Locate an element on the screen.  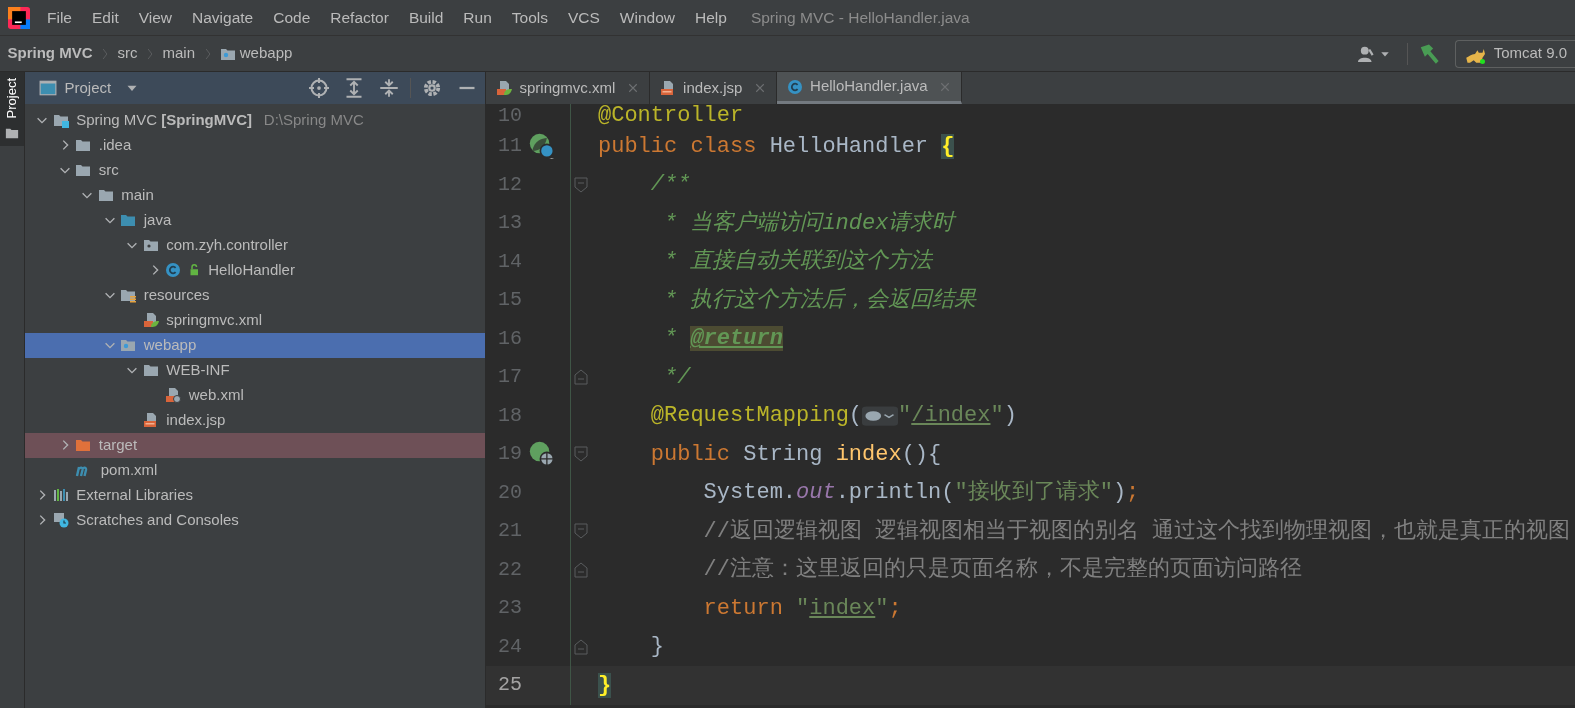
tree-item: index.jsp is located at coordinates (255, 420).